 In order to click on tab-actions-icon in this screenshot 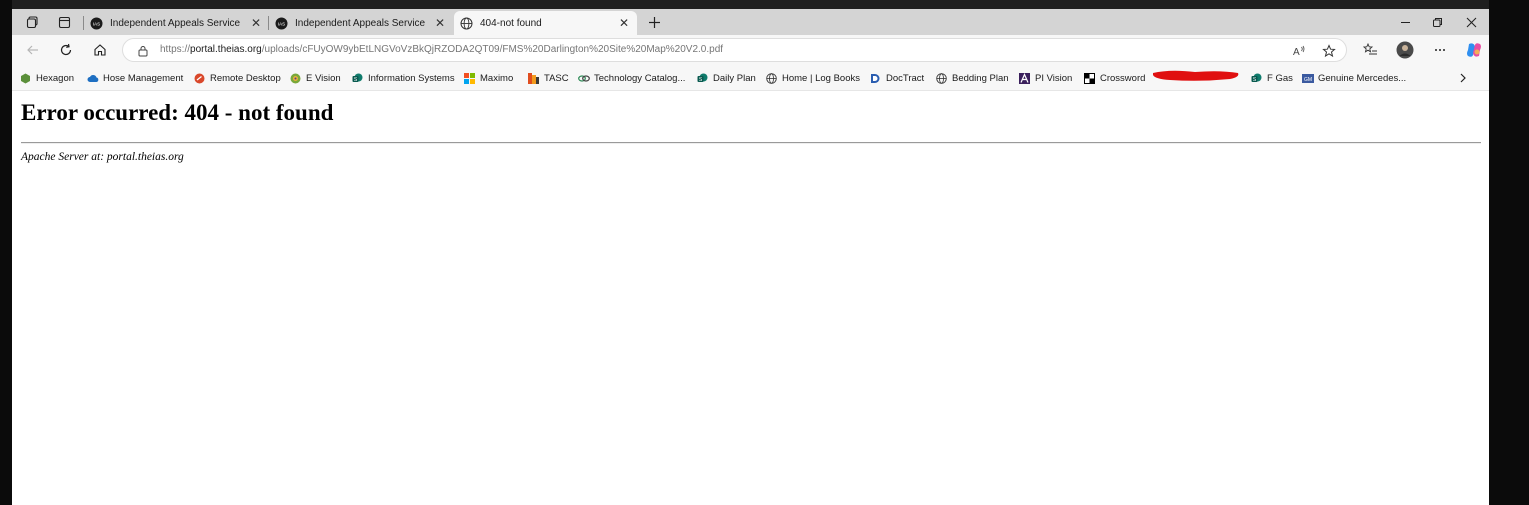, I will do `click(64, 22)`.